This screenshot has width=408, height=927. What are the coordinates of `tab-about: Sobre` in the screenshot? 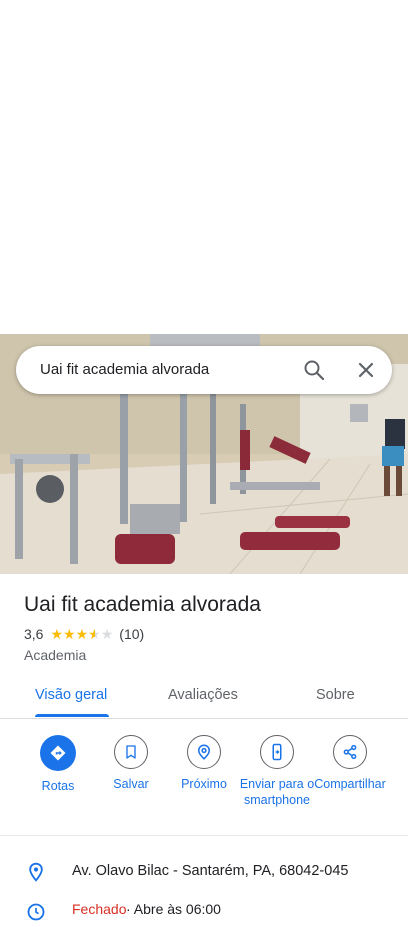 It's located at (335, 695).